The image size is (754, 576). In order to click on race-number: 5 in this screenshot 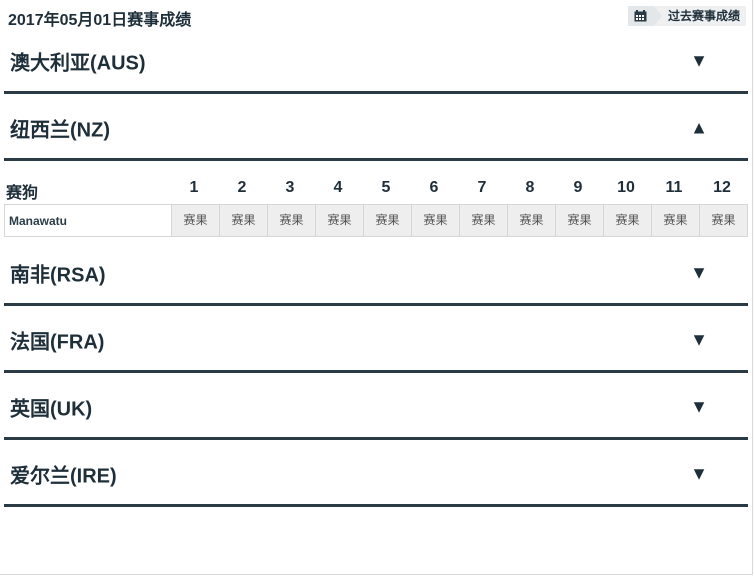, I will do `click(386, 187)`.